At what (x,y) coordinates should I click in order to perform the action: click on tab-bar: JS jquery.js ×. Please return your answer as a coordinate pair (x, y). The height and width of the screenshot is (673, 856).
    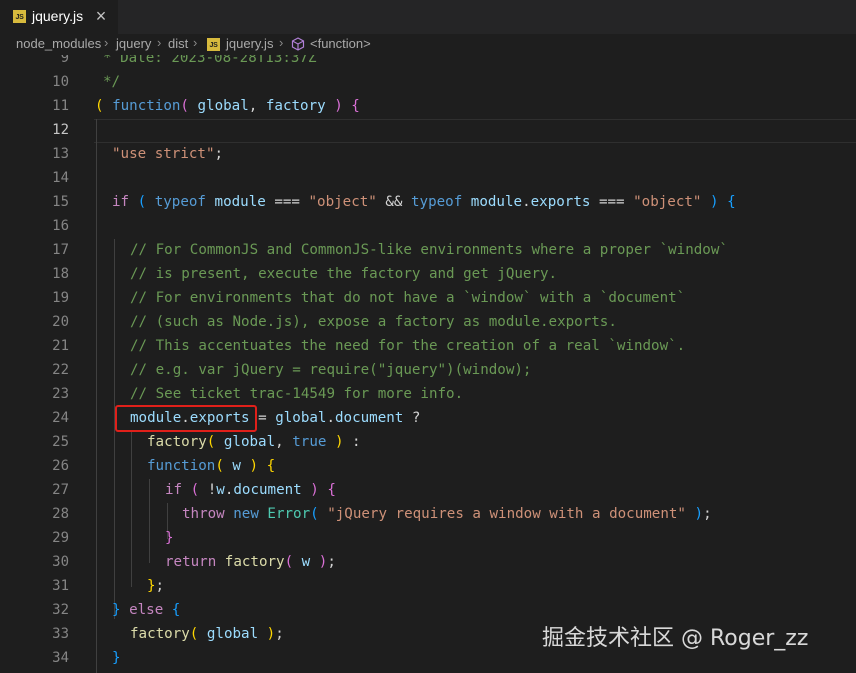
    Looking at the image, I should click on (428, 17).